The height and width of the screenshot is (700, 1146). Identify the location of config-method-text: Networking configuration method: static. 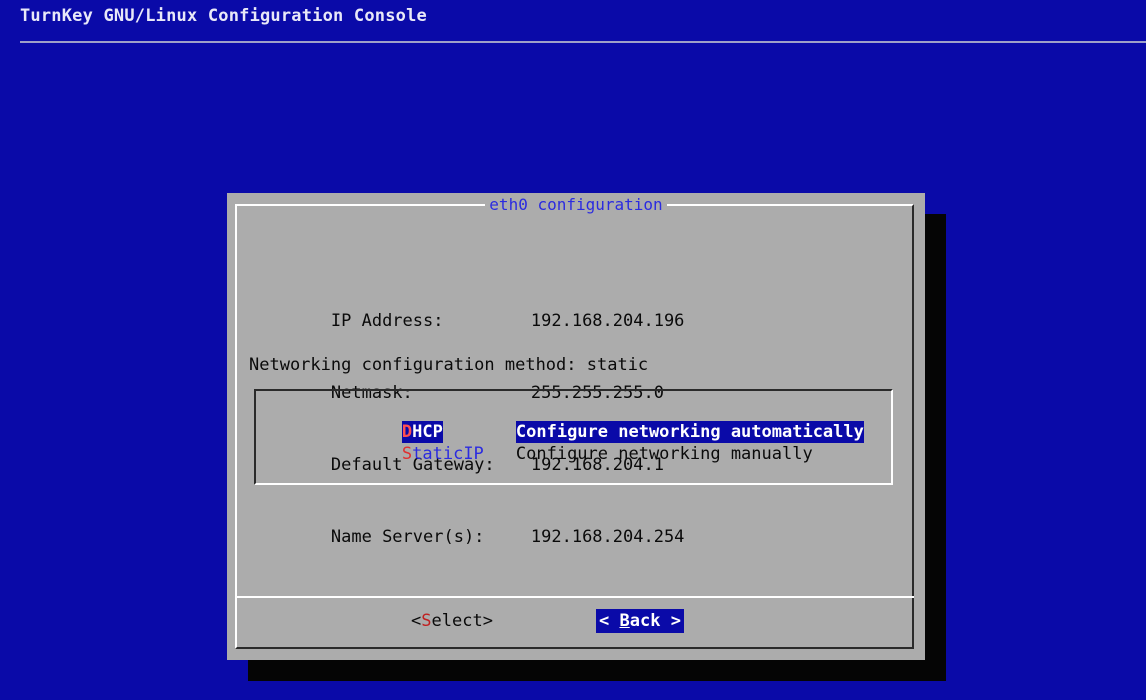
(449, 365).